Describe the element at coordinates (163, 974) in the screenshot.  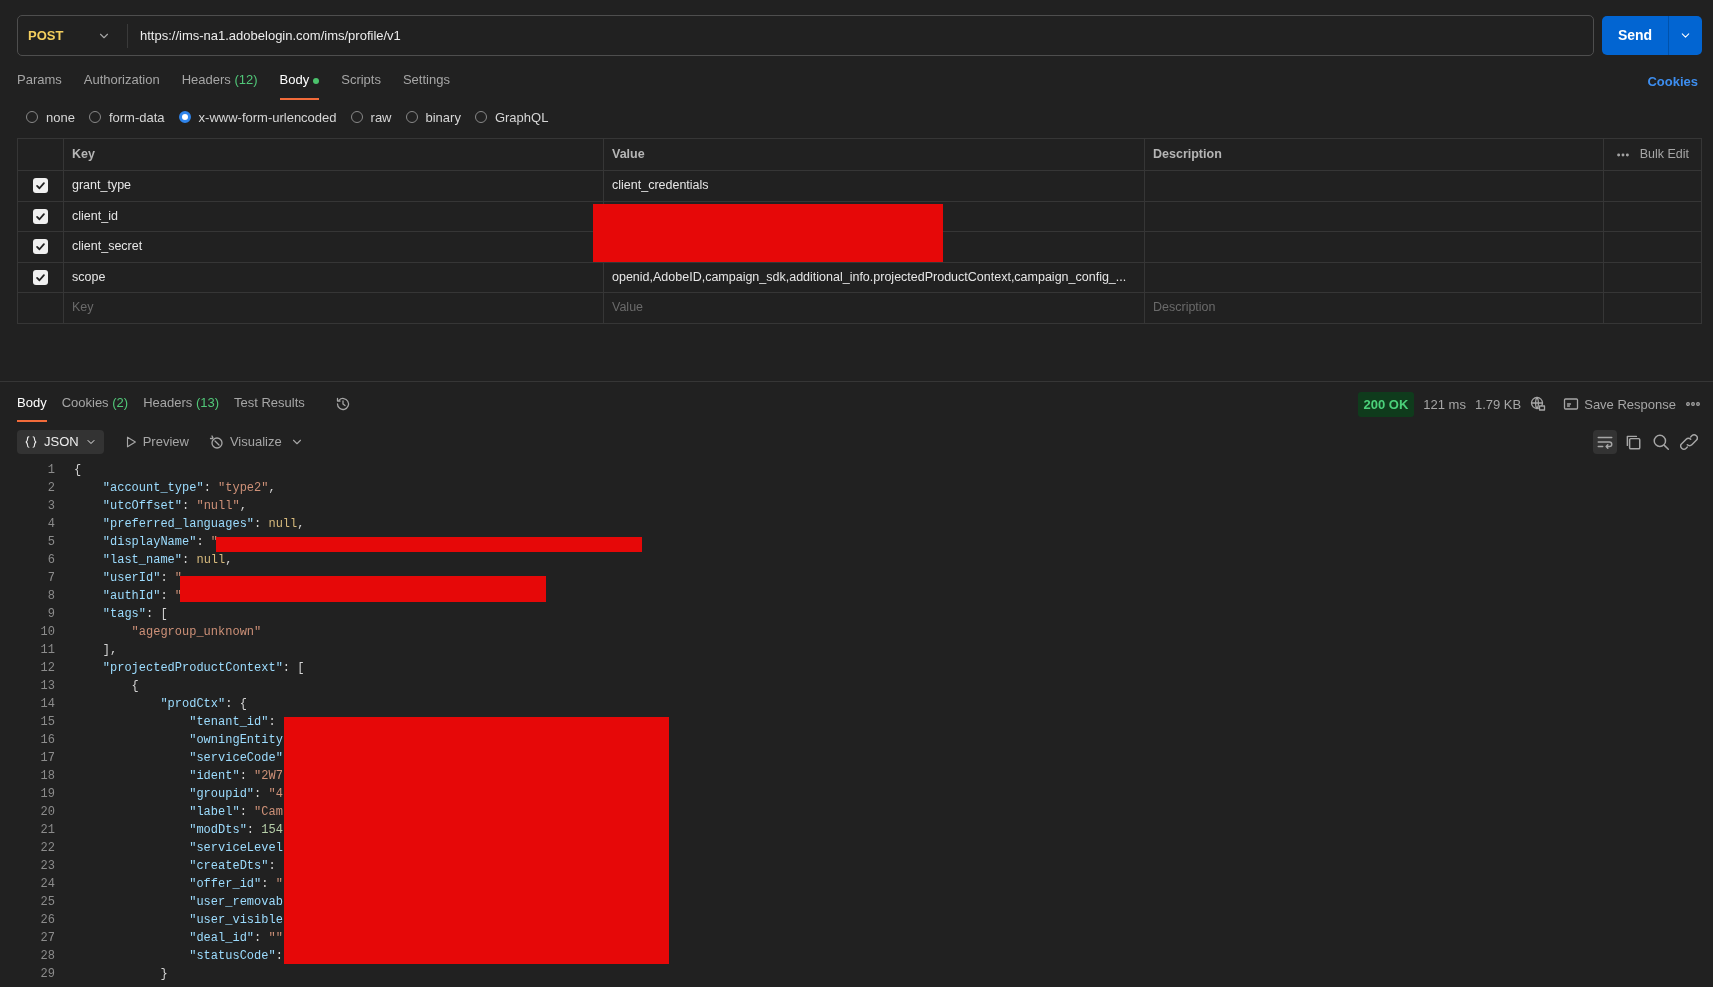
I see `code-line: }` at that location.